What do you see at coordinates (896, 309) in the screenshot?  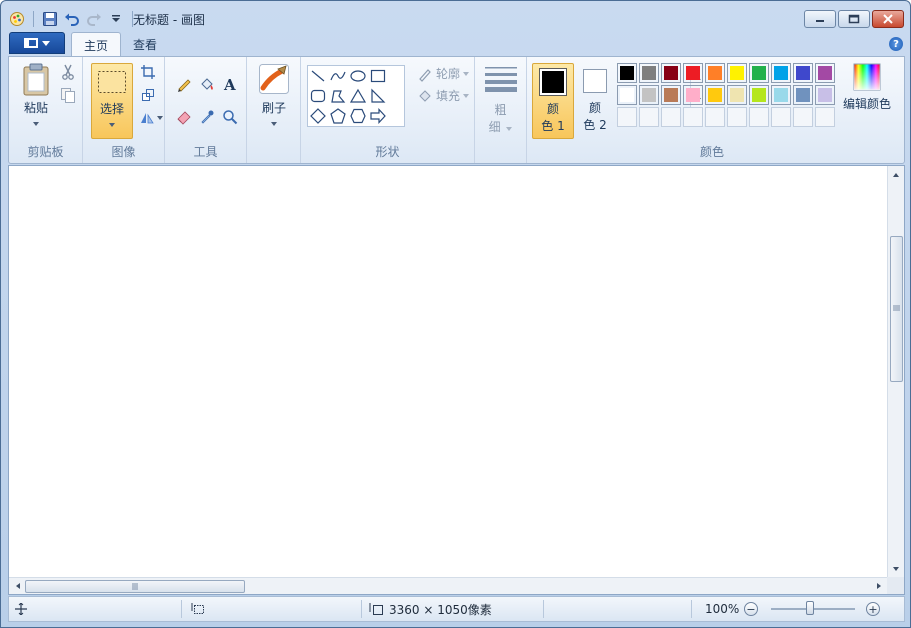 I see `vertical-scroll-thumb` at bounding box center [896, 309].